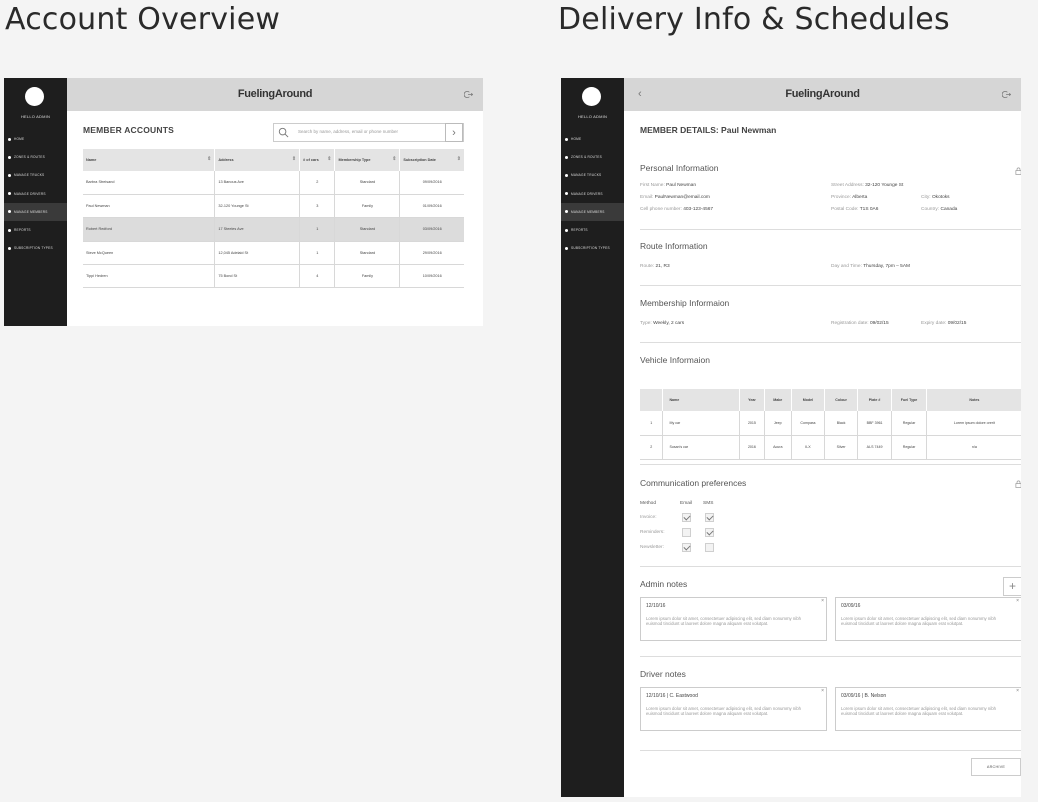 Image resolution: width=1038 pixels, height=802 pixels. Describe the element at coordinates (149, 160) in the screenshot. I see `column-header: Name ⇕` at that location.